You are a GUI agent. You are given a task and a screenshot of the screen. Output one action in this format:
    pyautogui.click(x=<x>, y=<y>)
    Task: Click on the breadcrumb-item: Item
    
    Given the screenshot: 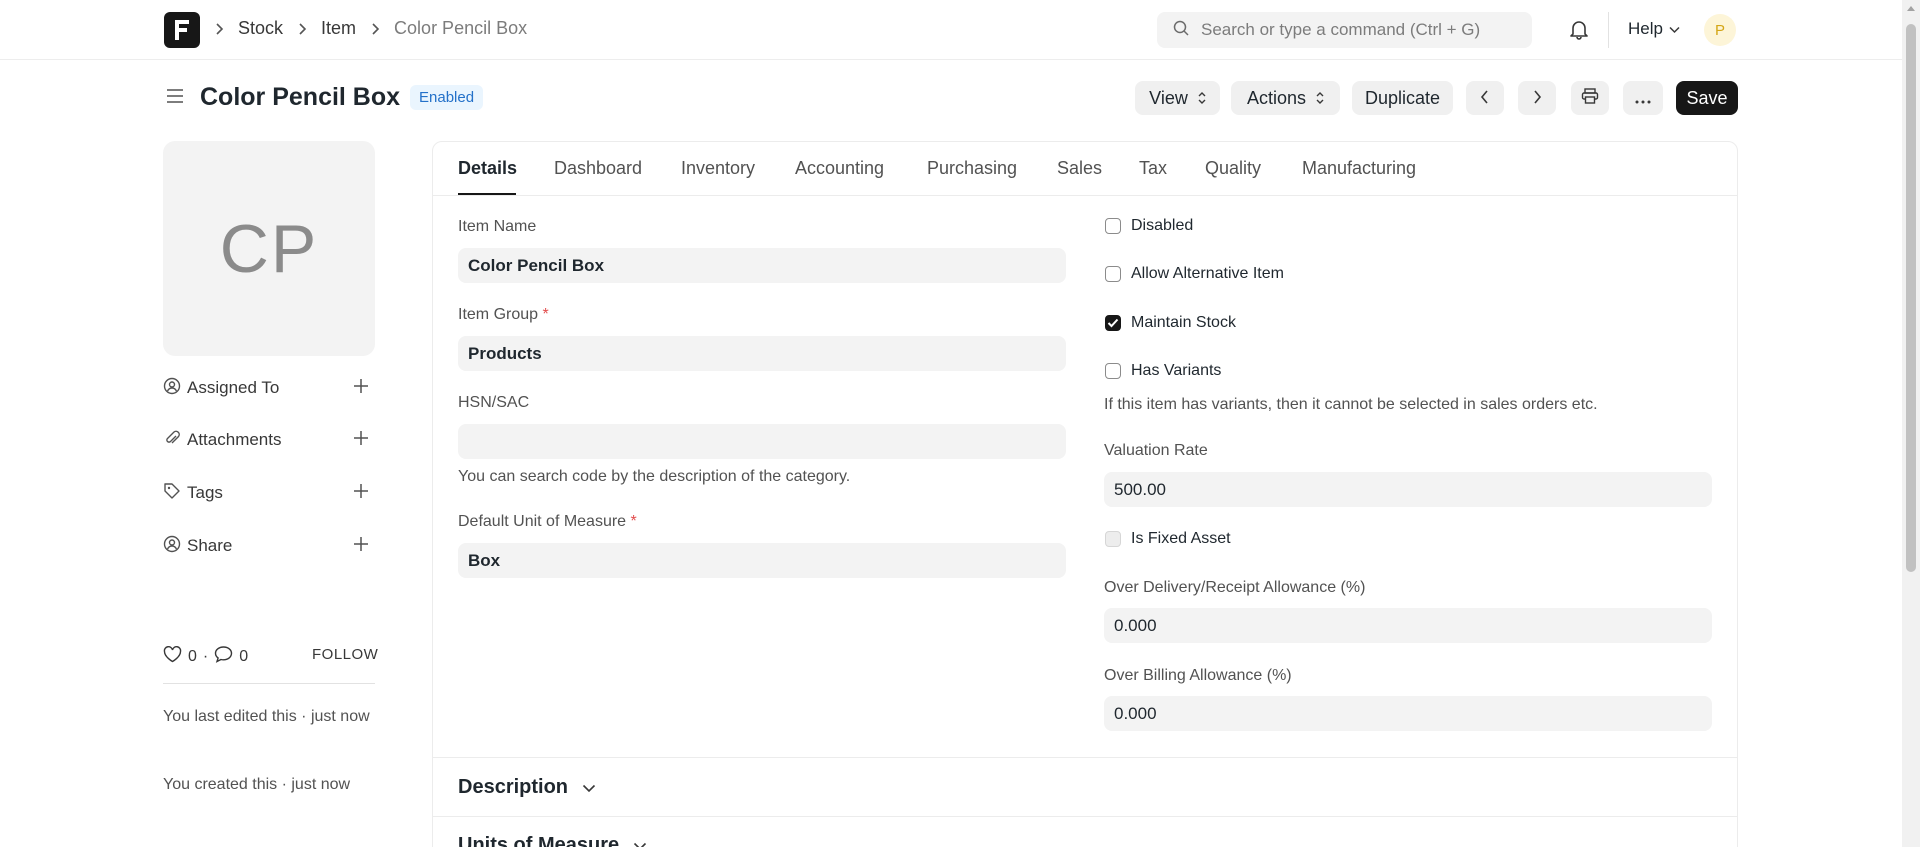 What is the action you would take?
    pyautogui.click(x=338, y=28)
    